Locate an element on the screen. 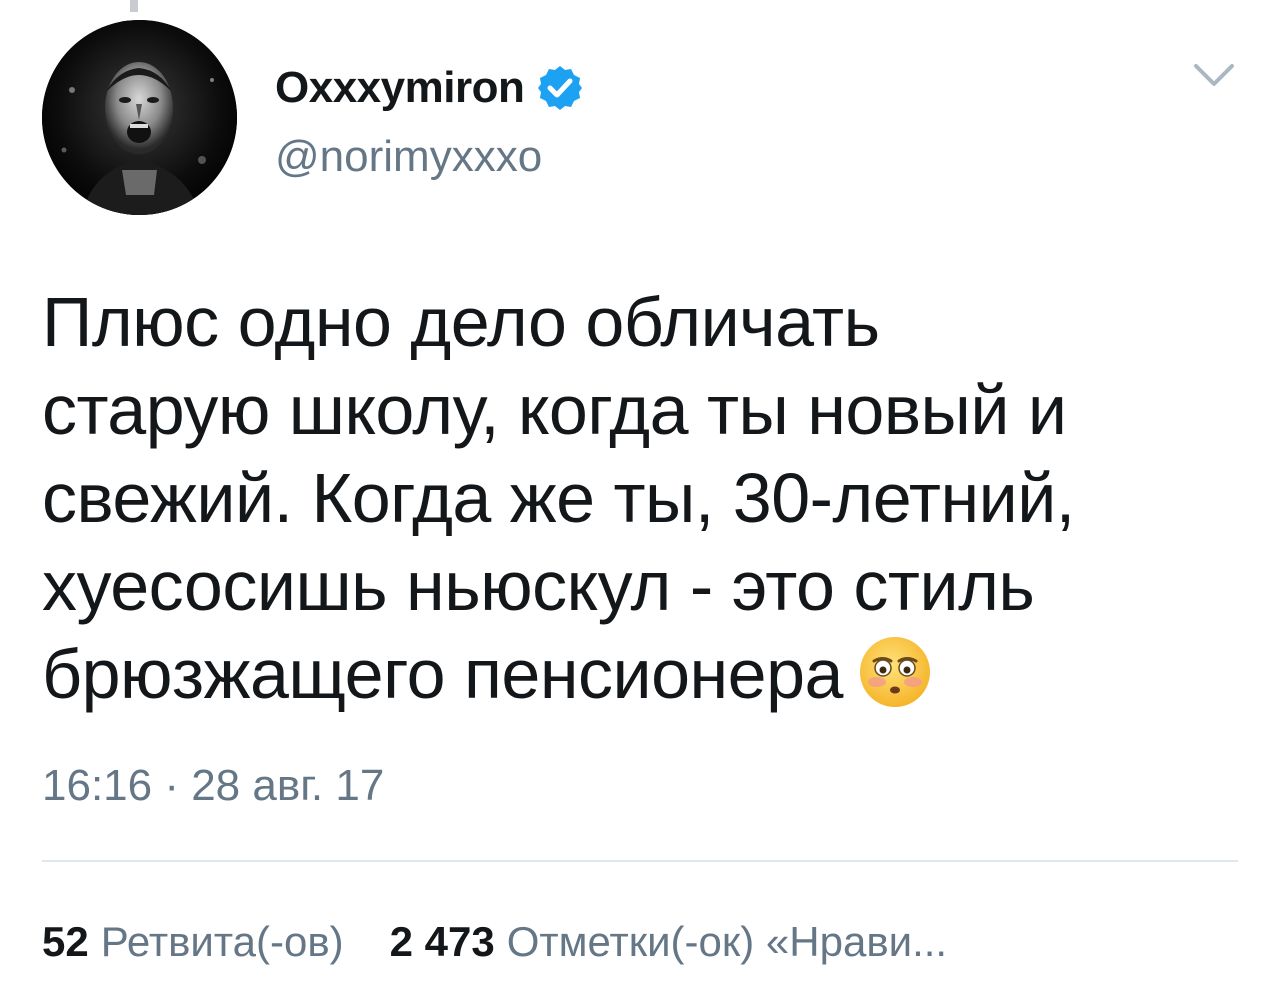 Image resolution: width=1280 pixels, height=1007 pixels. avatar-photo is located at coordinates (139, 117).